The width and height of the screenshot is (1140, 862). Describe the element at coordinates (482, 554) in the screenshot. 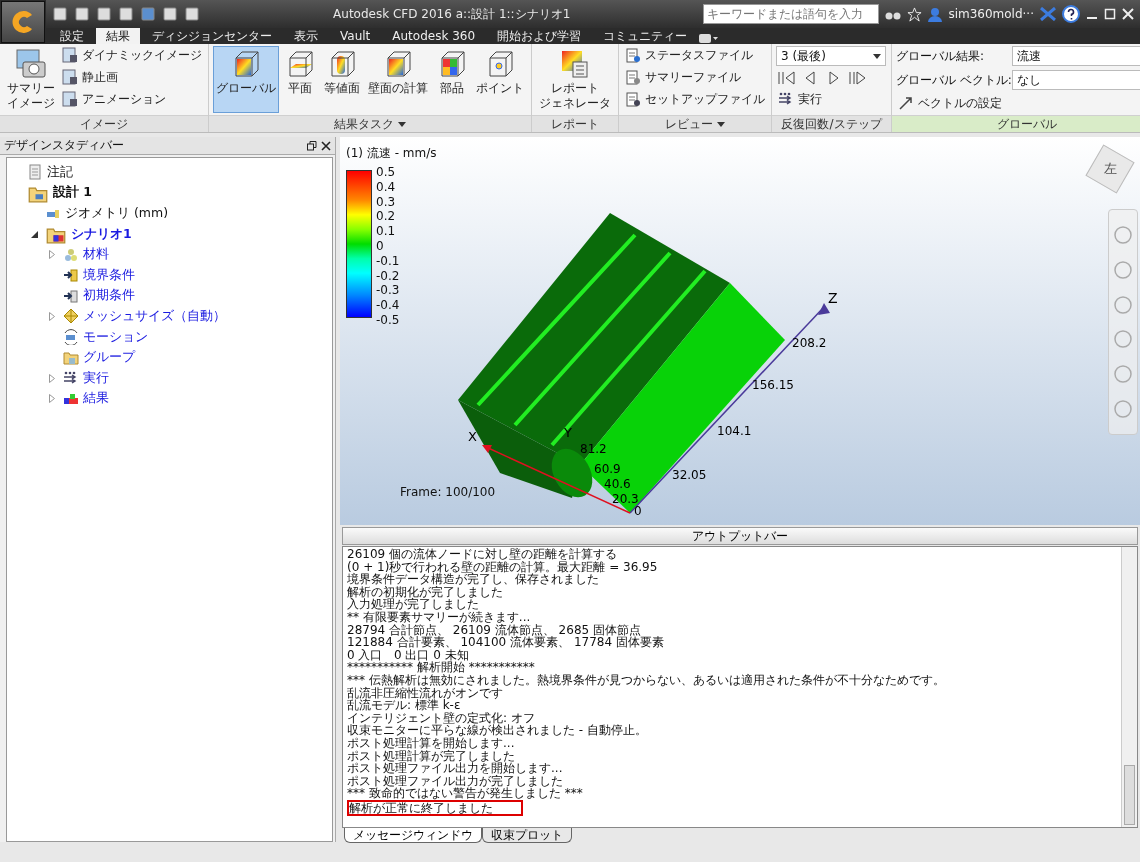

I see `log-line: 26109 個の流体ノードに対し壁の距離を計算する` at that location.